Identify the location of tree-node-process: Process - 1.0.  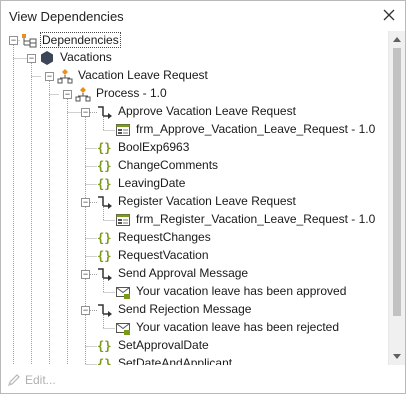
(130, 94).